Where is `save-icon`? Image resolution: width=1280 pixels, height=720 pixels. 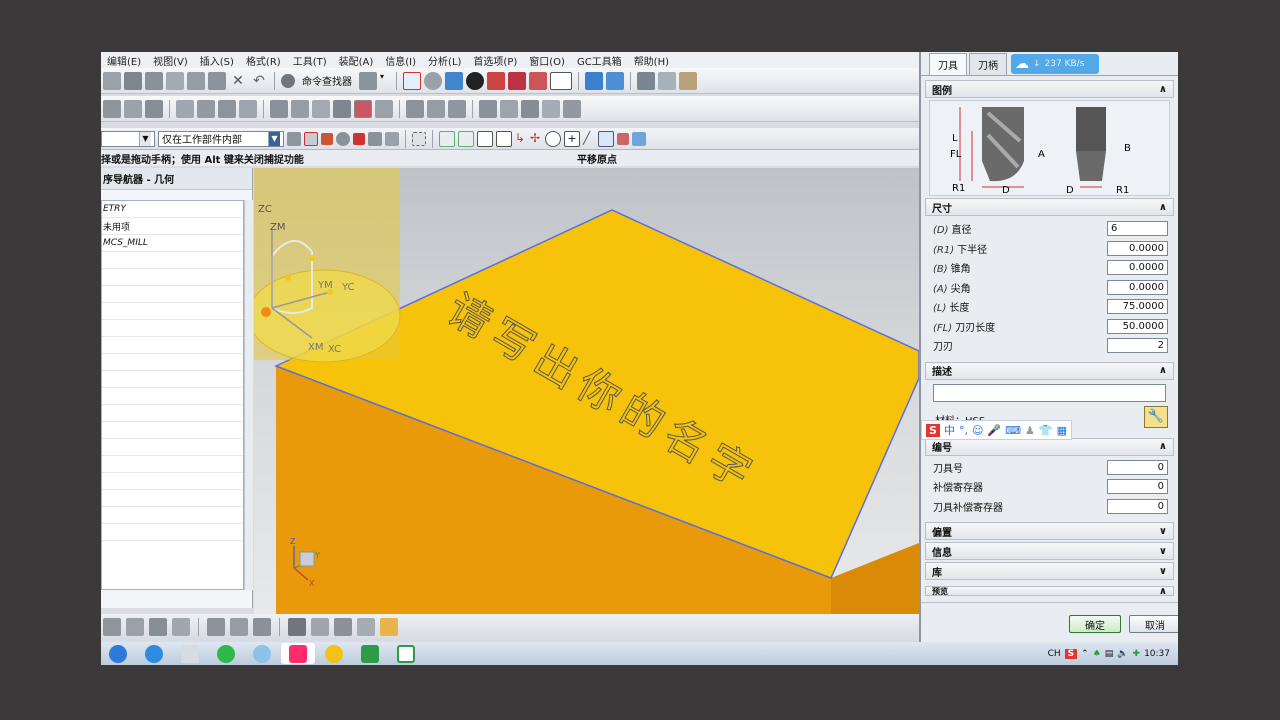 save-icon is located at coordinates (133, 80).